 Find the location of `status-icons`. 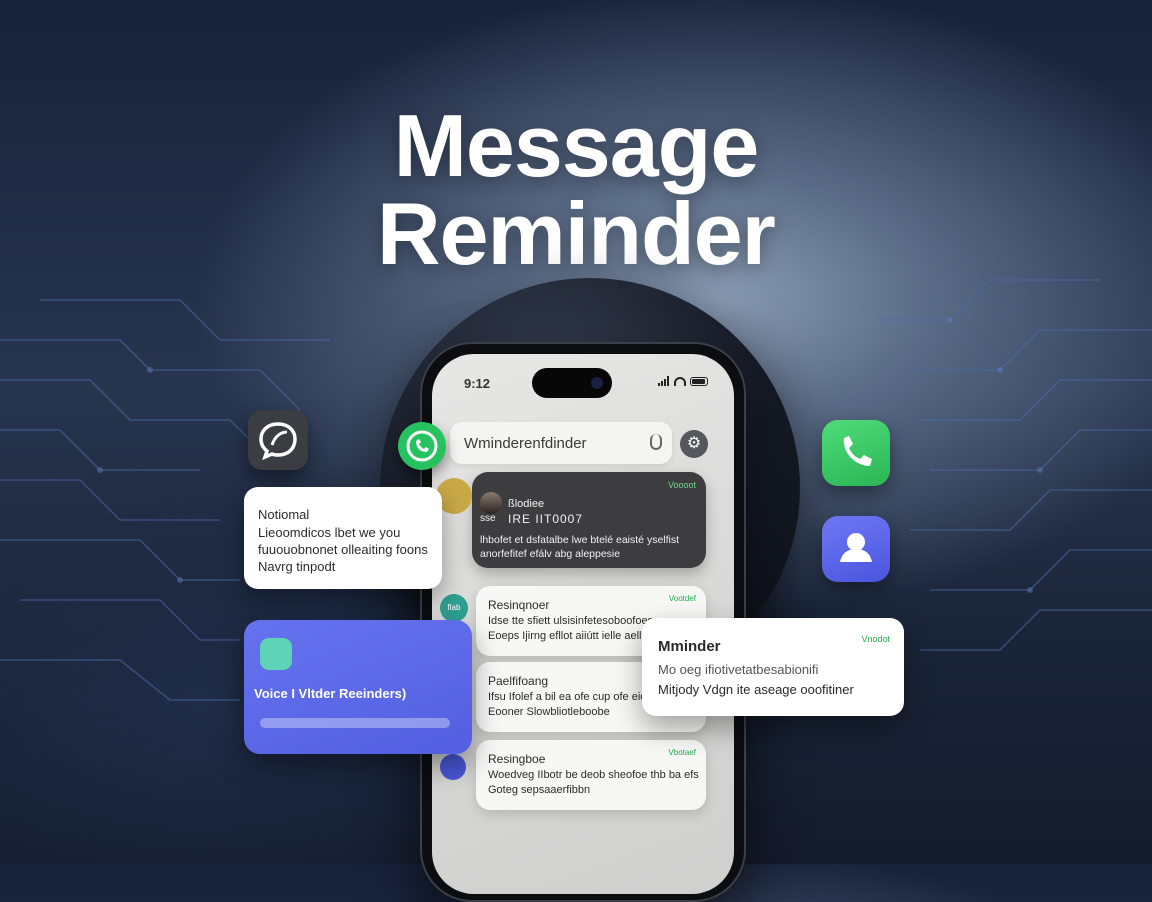

status-icons is located at coordinates (683, 381).